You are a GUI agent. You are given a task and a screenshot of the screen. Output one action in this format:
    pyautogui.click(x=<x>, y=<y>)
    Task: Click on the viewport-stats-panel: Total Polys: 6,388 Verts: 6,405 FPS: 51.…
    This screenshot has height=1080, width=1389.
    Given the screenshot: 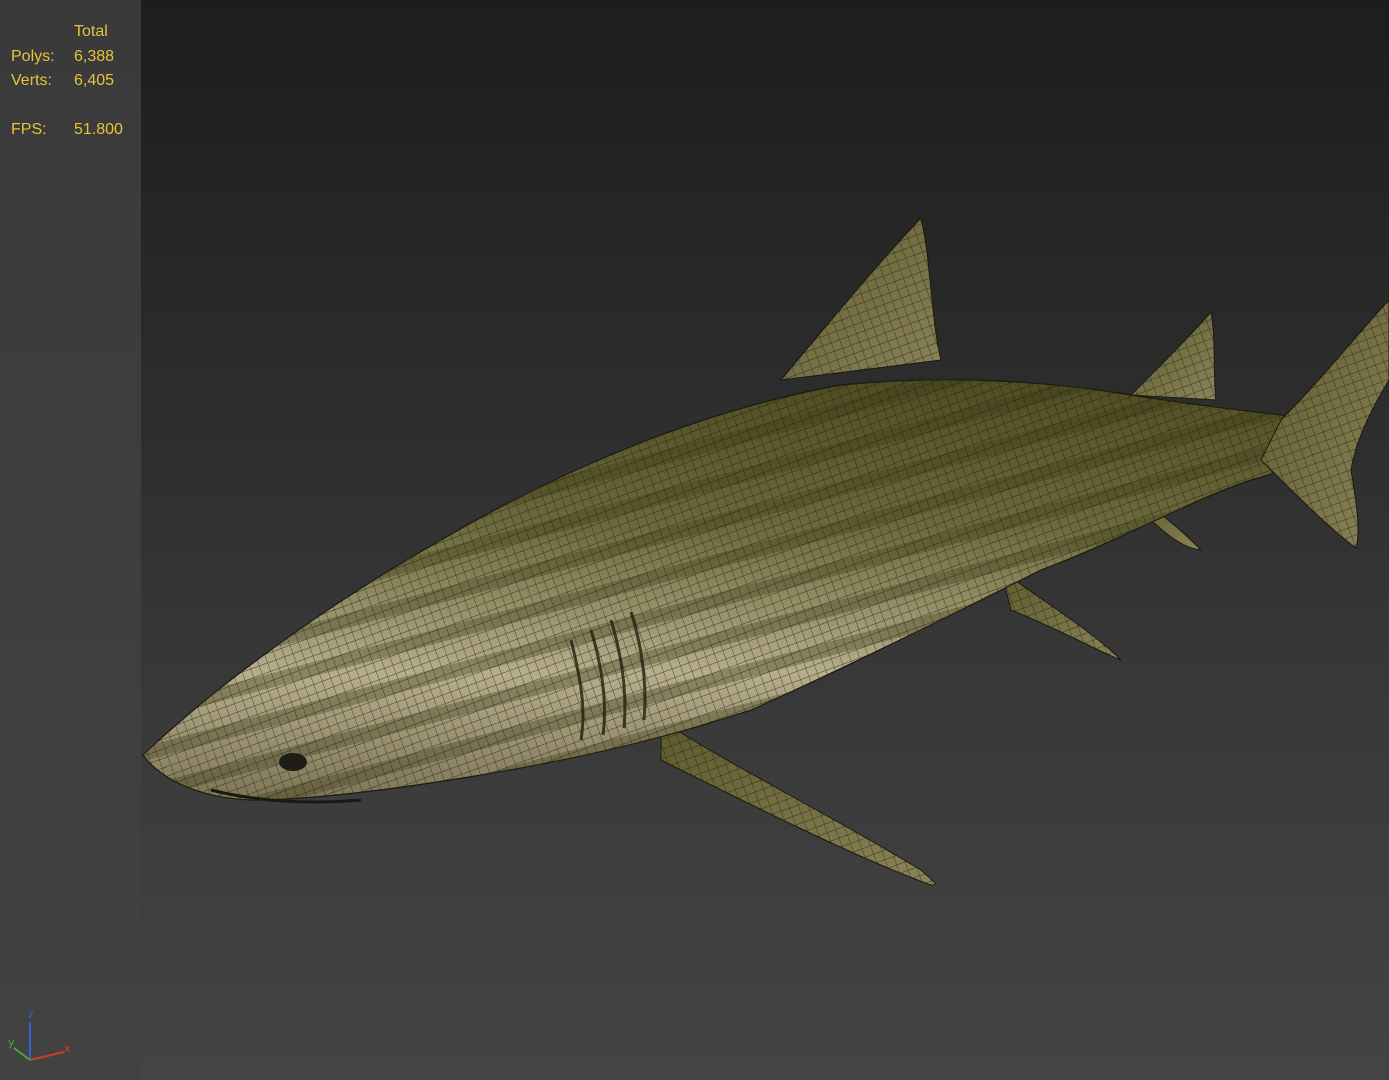 What is the action you would take?
    pyautogui.click(x=70, y=540)
    